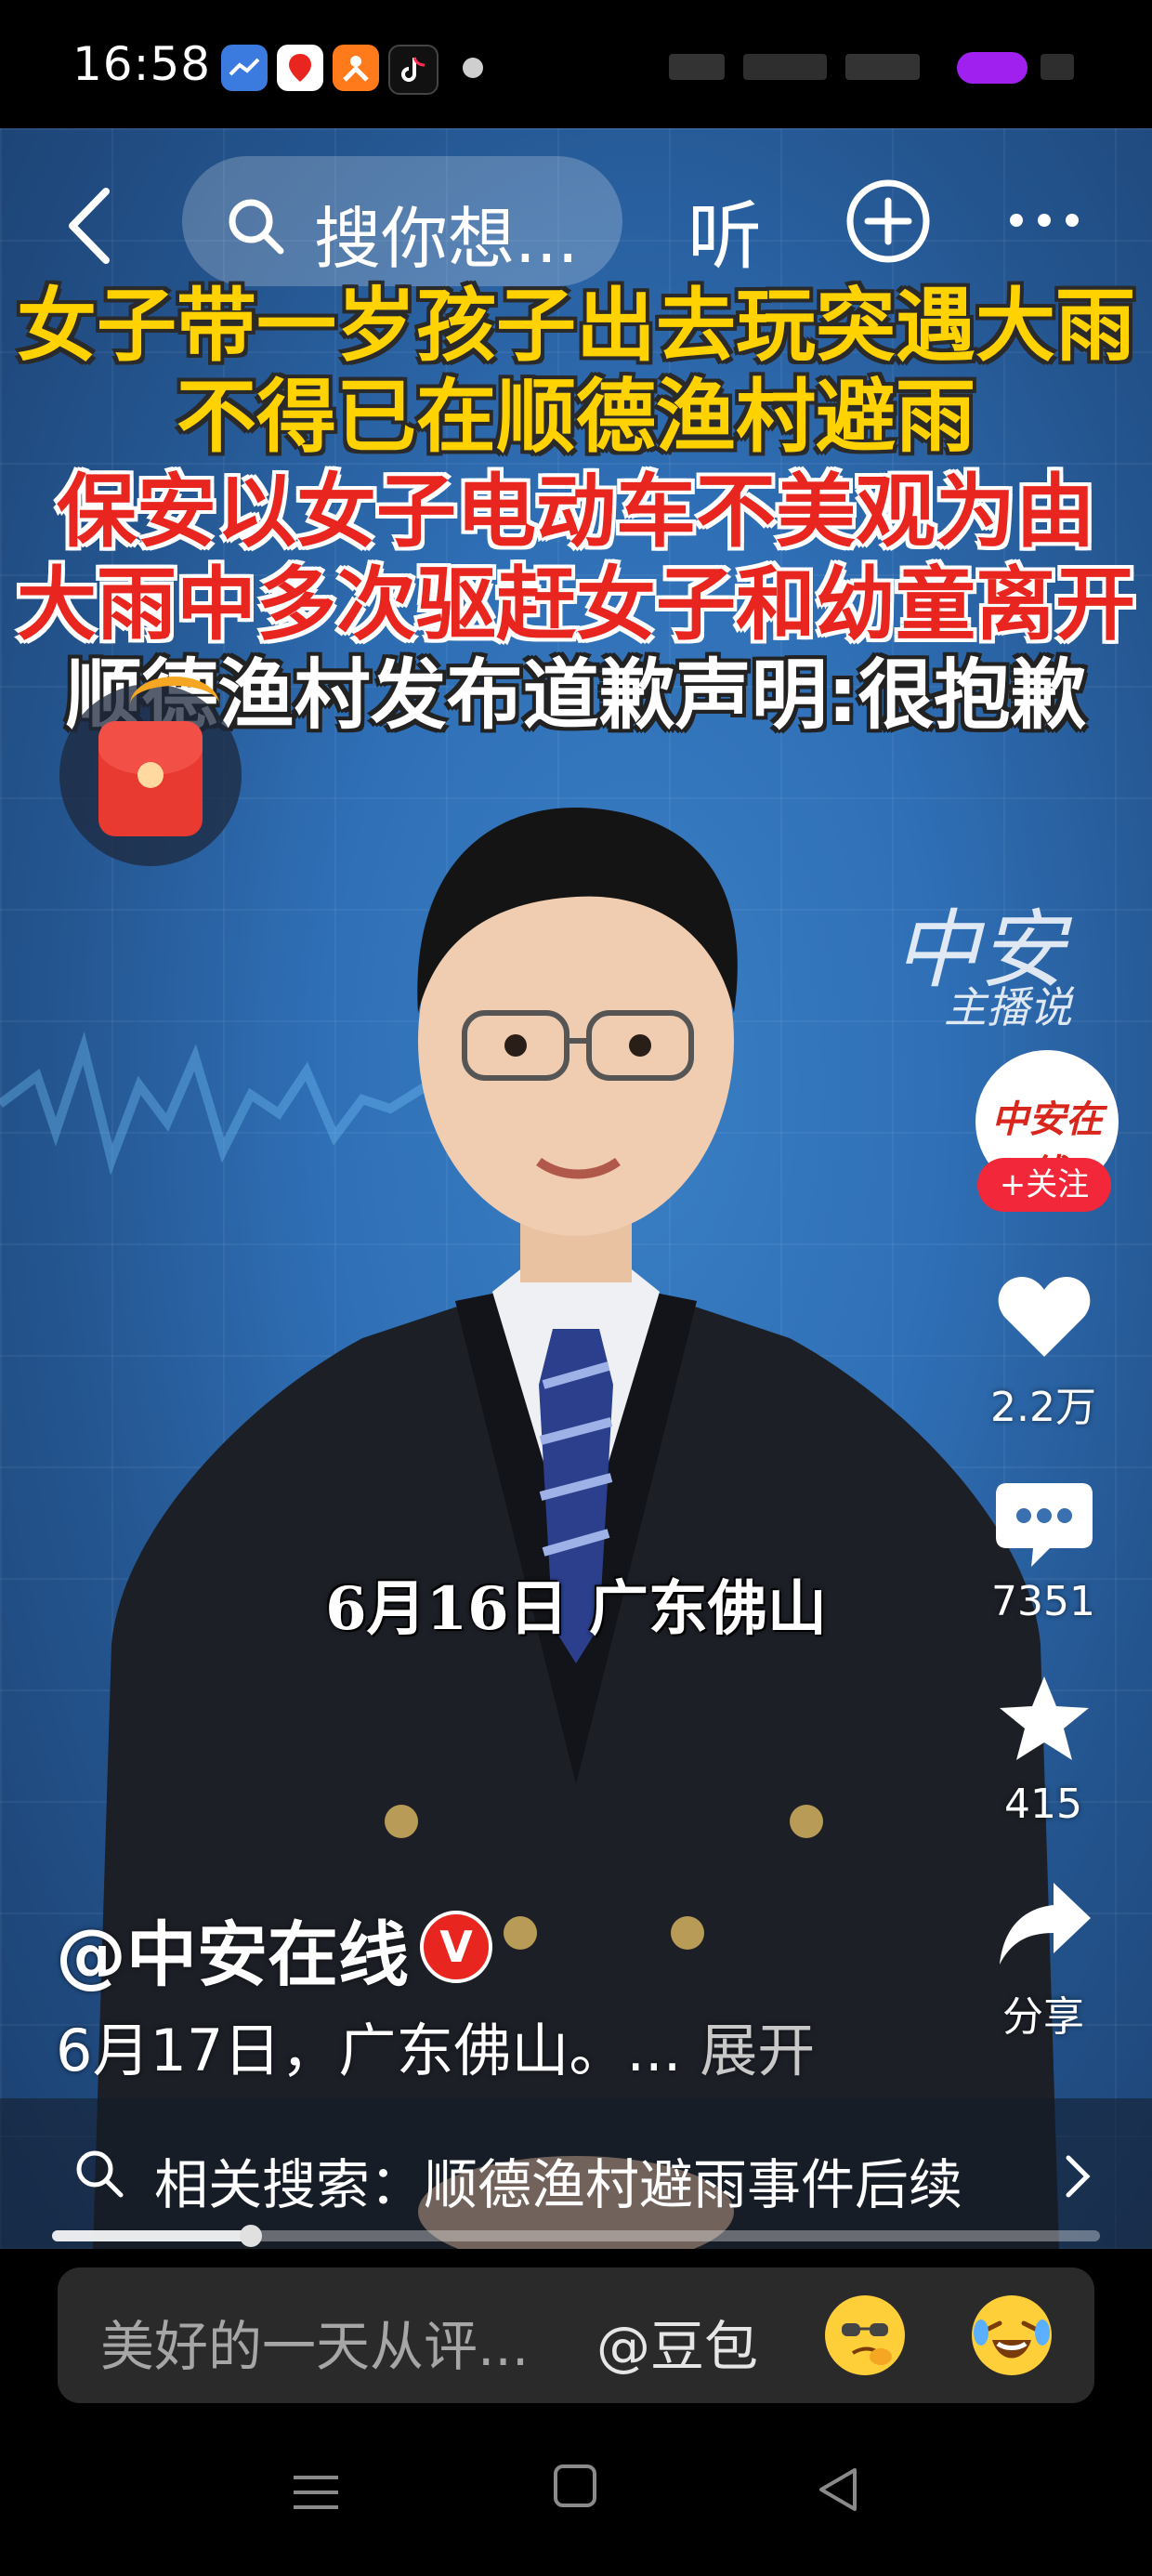 Image resolution: width=1152 pixels, height=2576 pixels. Describe the element at coordinates (456, 1947) in the screenshot. I see `verified-badge-icon: V` at that location.